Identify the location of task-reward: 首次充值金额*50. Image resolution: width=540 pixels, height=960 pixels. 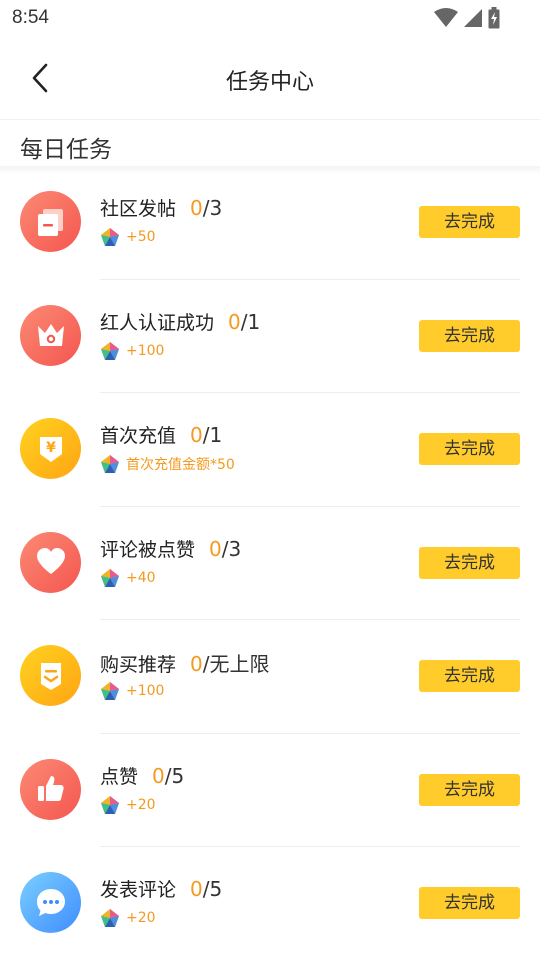
(167, 464).